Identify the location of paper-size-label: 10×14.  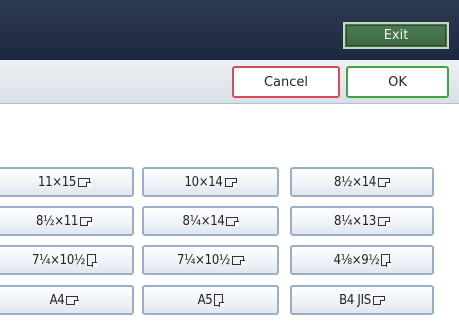
(203, 182).